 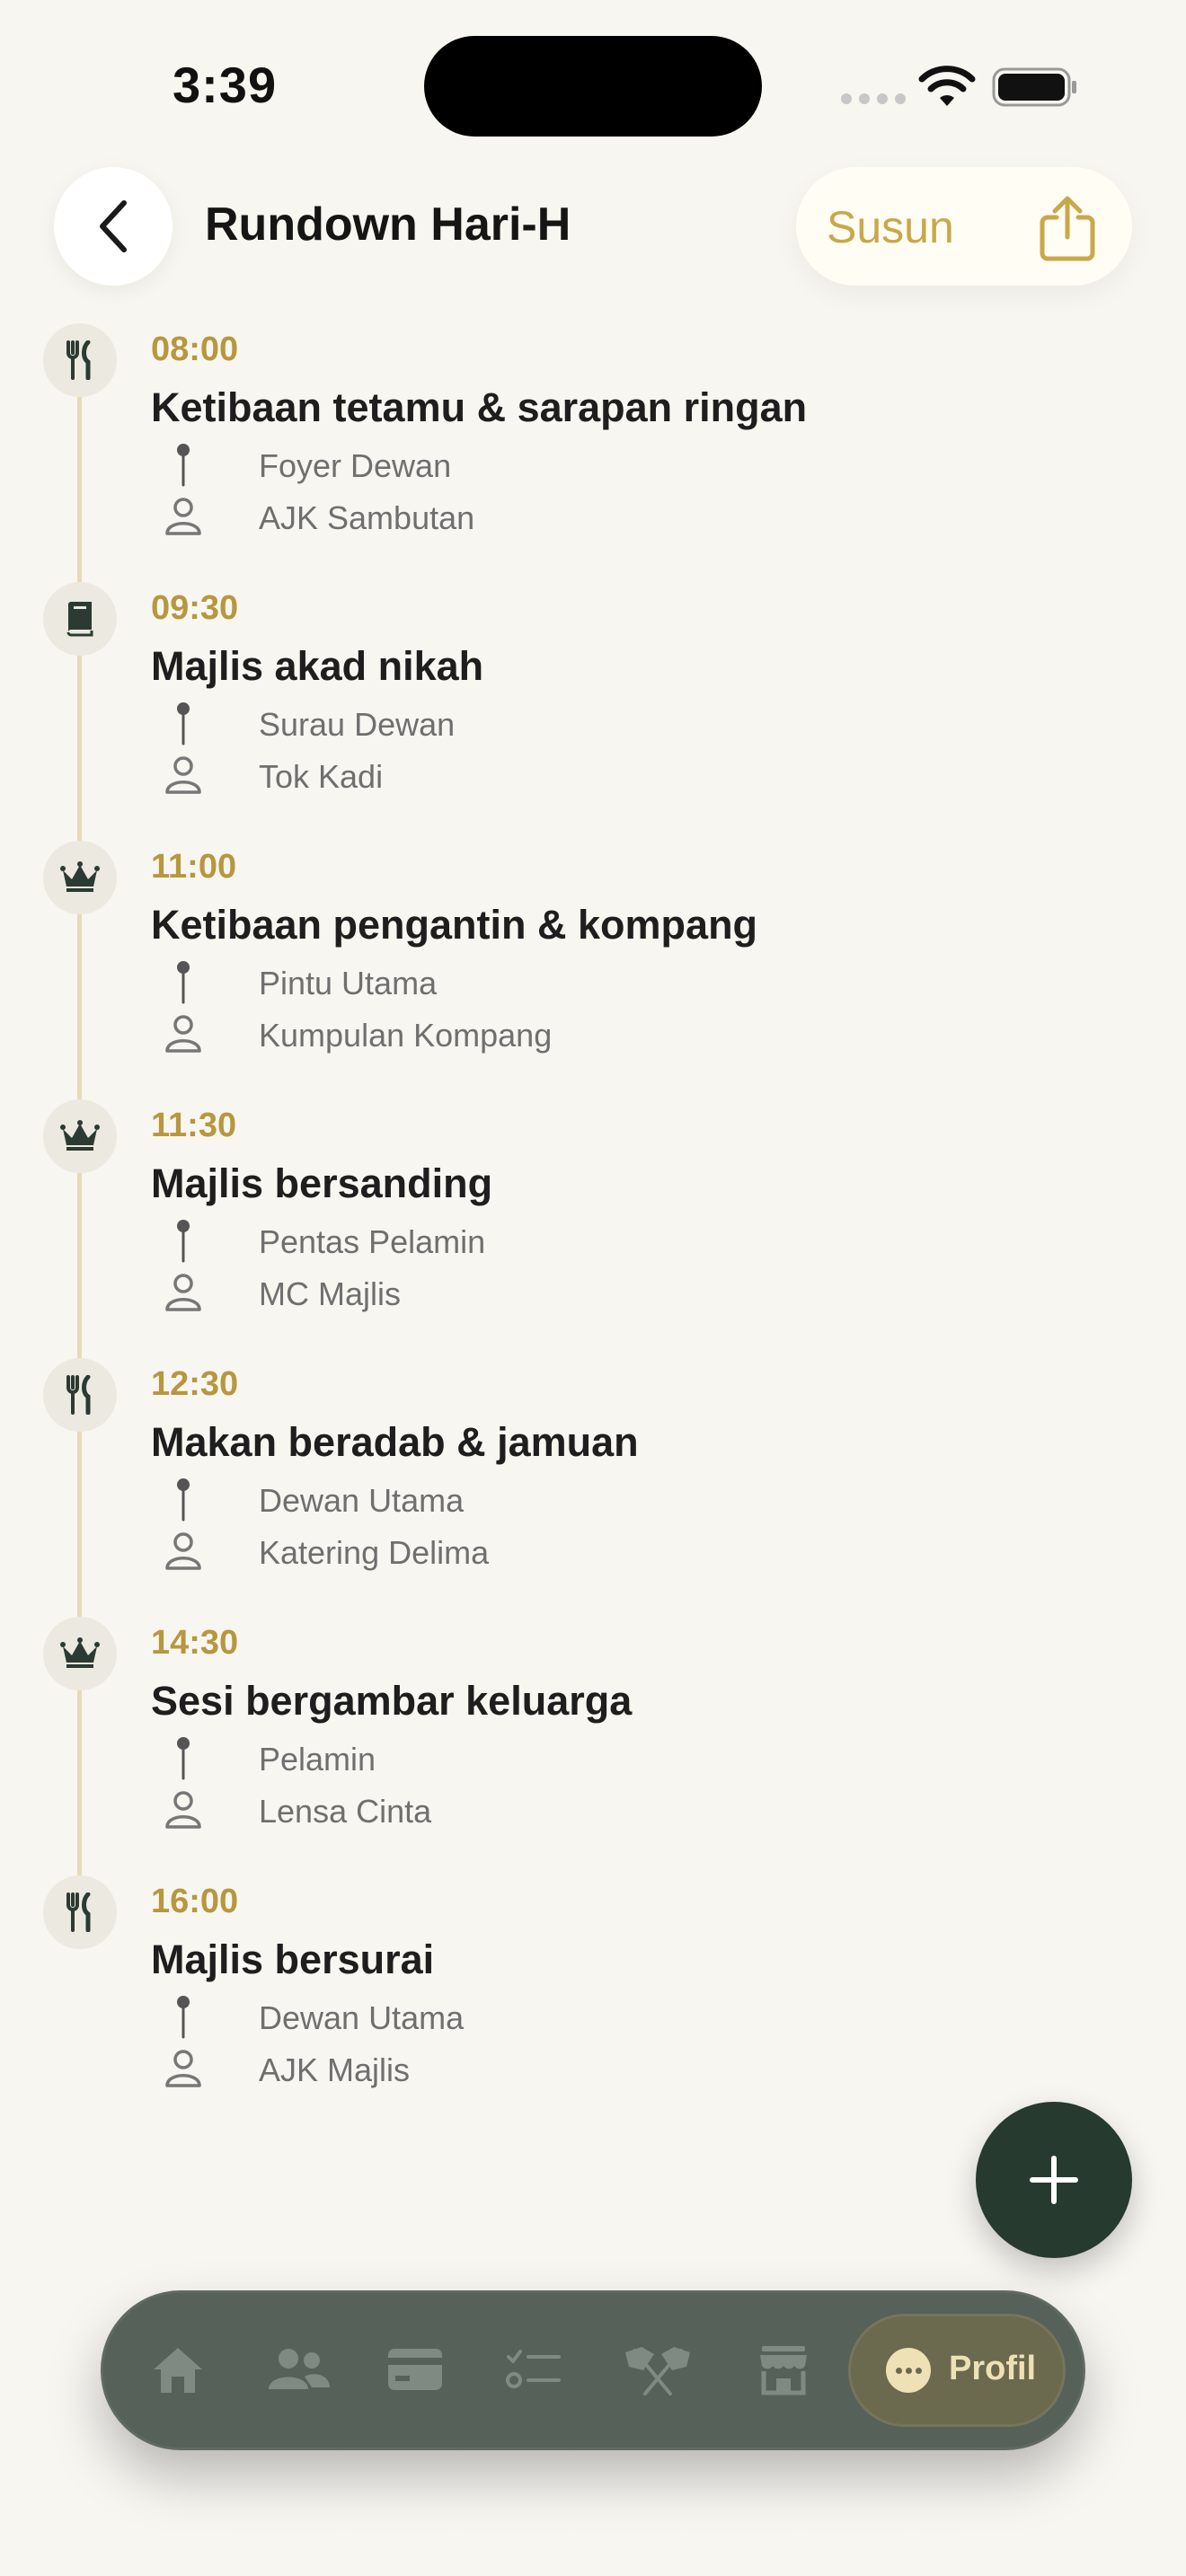 What do you see at coordinates (317, 666) in the screenshot?
I see `event-title: Majlis akad nikah` at bounding box center [317, 666].